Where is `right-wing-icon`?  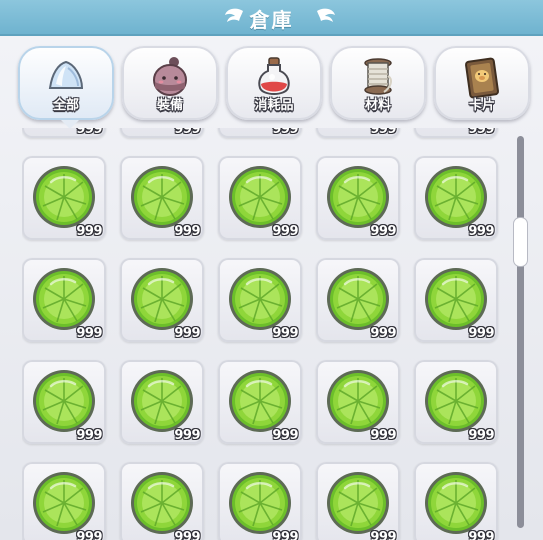 right-wing-icon is located at coordinates (326, 15).